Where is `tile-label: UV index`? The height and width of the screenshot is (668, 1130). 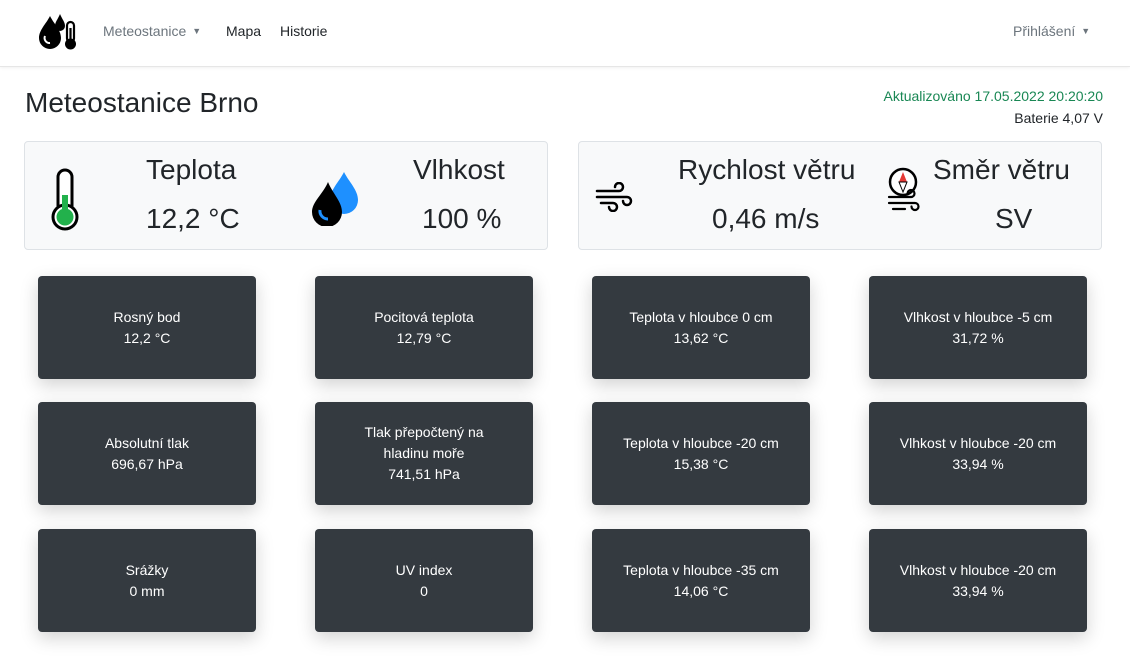 tile-label: UV index is located at coordinates (424, 569).